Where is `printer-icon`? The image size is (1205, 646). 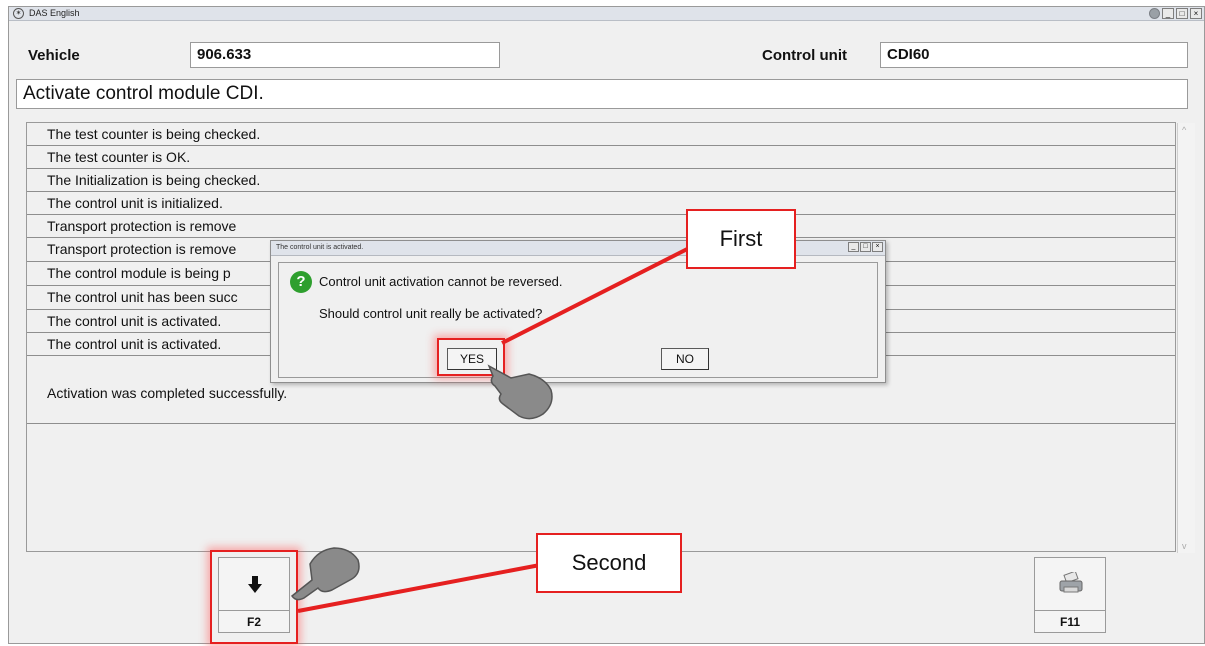
printer-icon is located at coordinates (1071, 582).